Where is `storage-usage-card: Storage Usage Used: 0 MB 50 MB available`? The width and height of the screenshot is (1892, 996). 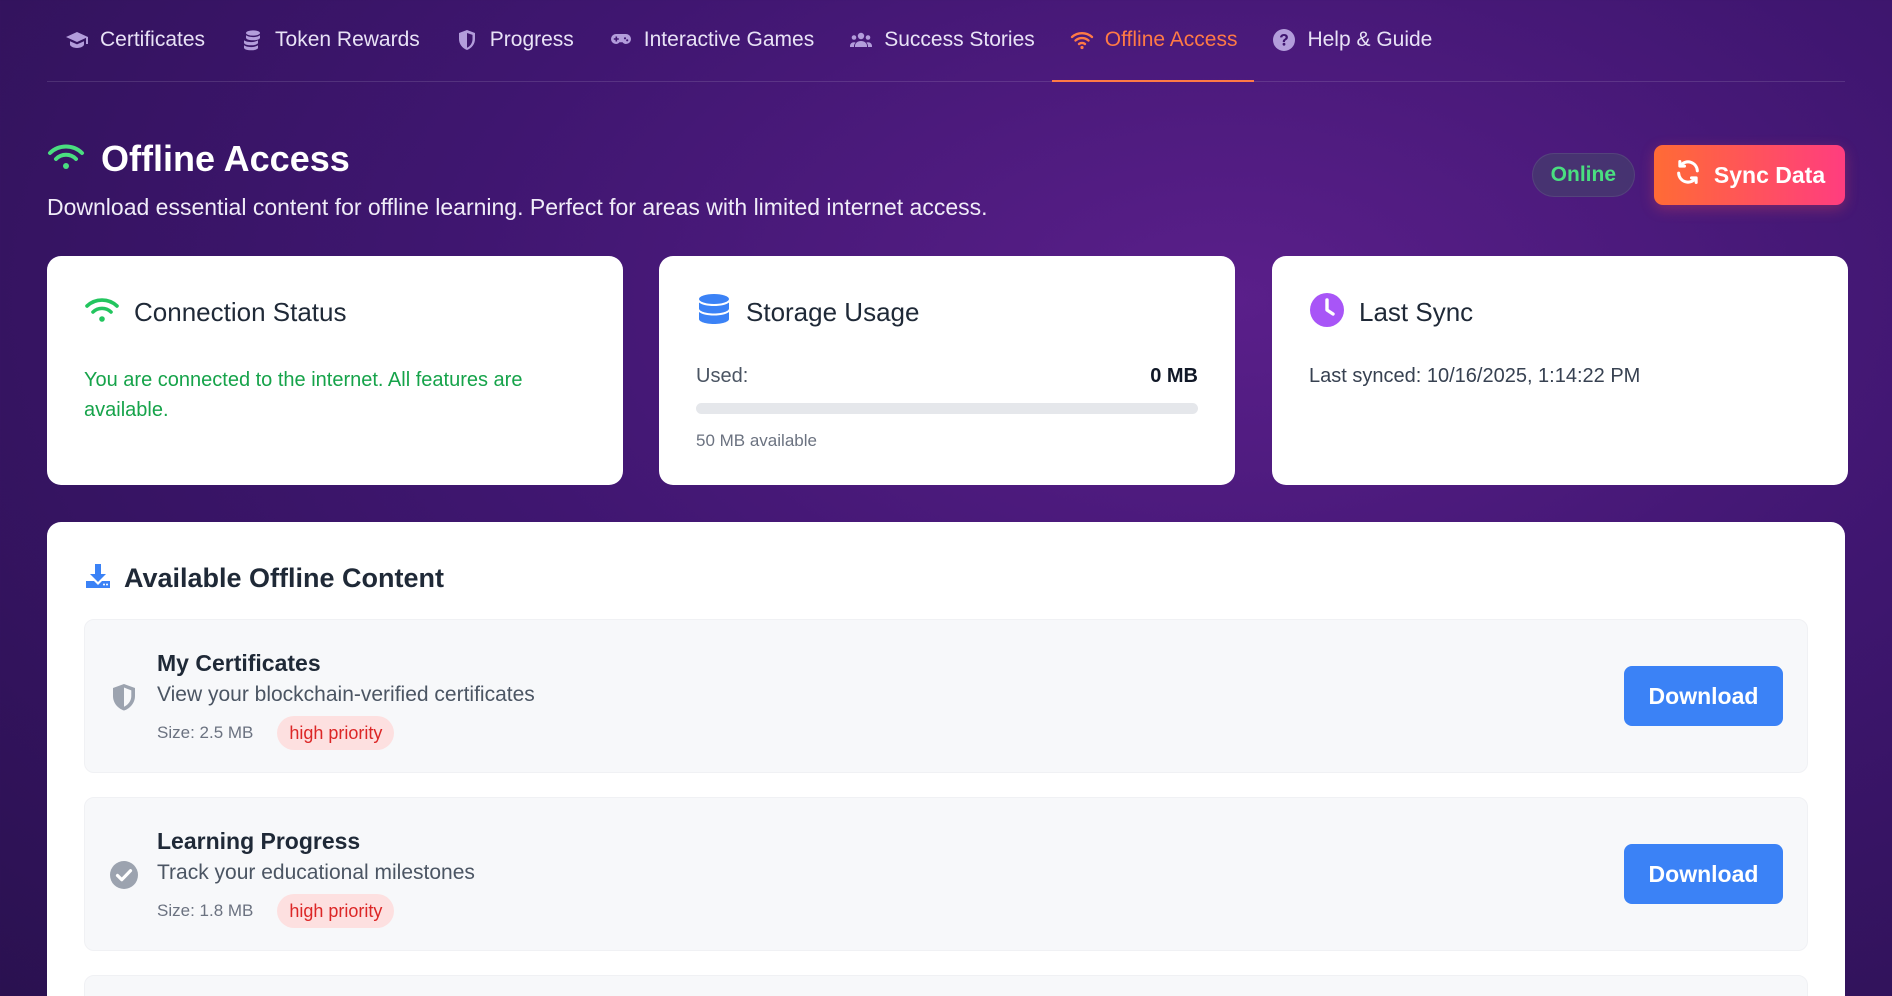
storage-usage-card: Storage Usage Used: 0 MB 50 MB available is located at coordinates (947, 370).